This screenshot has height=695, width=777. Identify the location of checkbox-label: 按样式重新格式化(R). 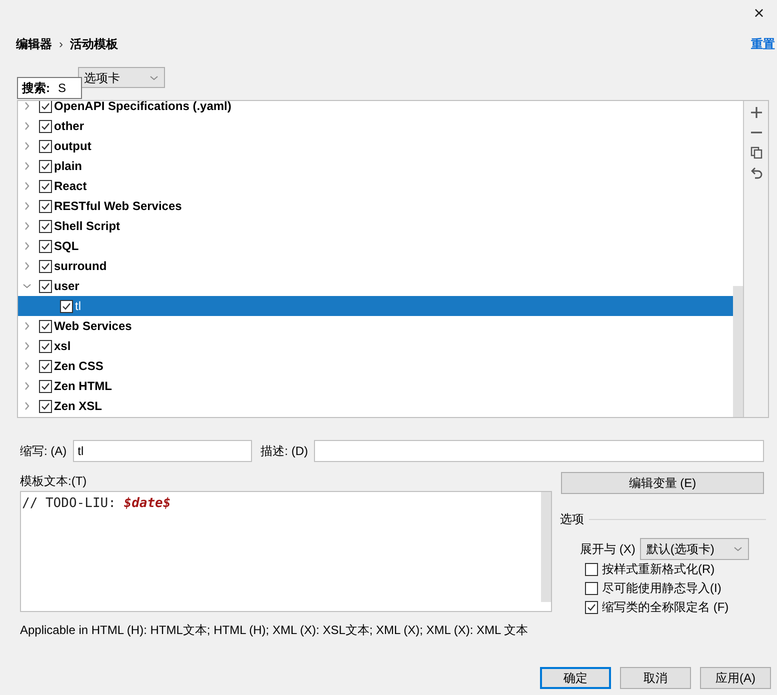
(658, 569).